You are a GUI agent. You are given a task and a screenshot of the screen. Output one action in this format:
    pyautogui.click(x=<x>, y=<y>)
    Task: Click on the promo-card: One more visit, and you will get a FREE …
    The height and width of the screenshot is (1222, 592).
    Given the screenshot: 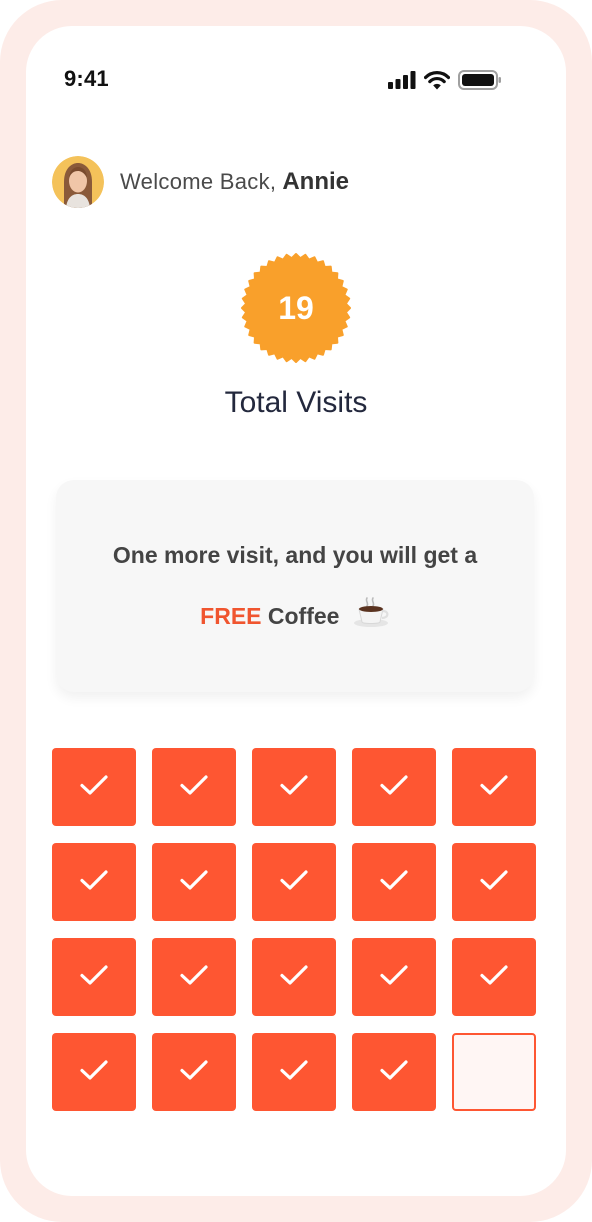 What is the action you would take?
    pyautogui.click(x=295, y=586)
    